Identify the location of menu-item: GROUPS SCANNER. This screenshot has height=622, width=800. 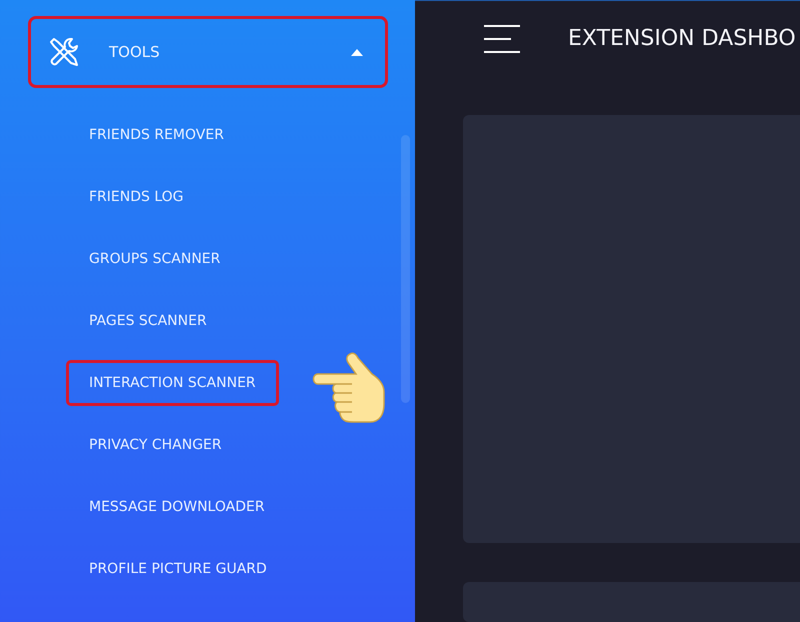
(155, 259).